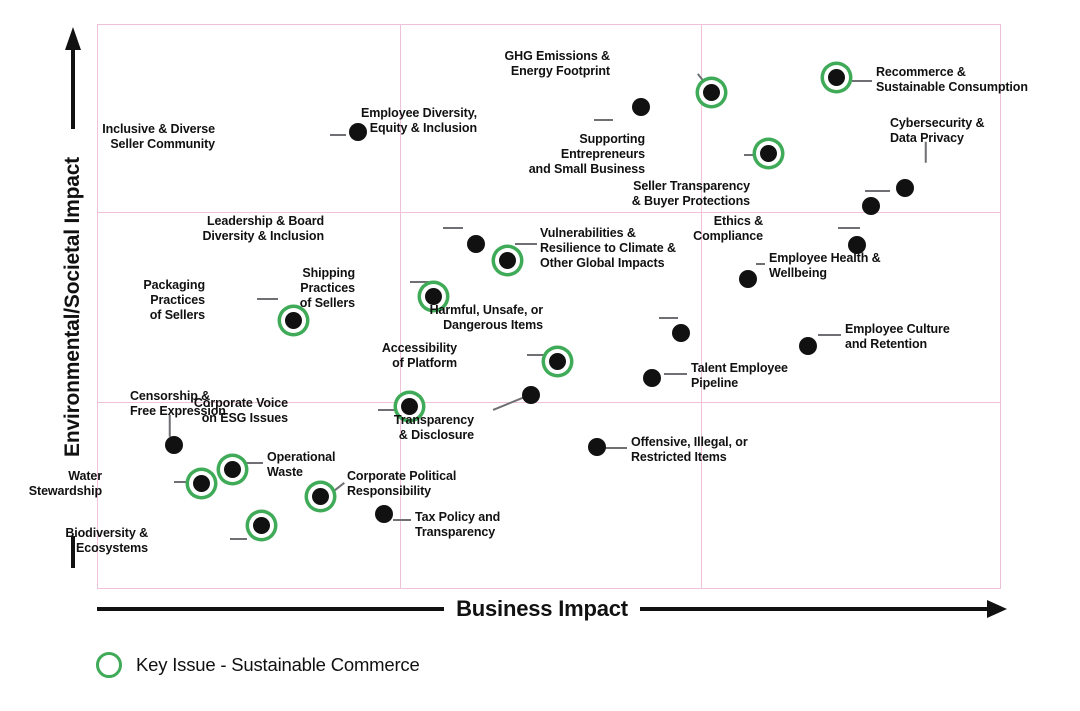 This screenshot has height=711, width=1080. Describe the element at coordinates (65, 483) in the screenshot. I see `data-point-label: Water Stewardship` at that location.